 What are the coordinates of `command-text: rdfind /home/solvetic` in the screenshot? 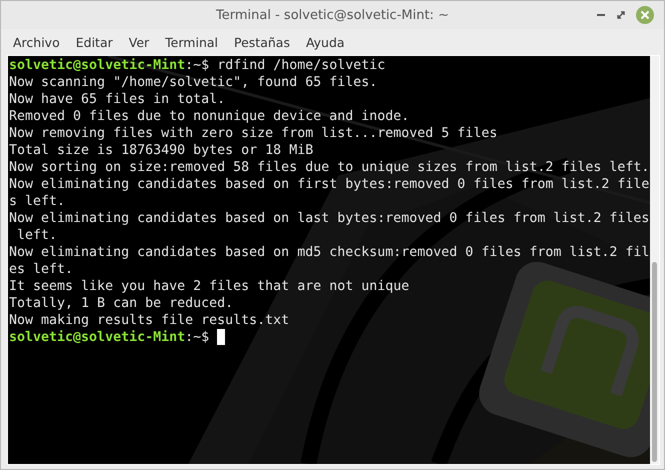 It's located at (301, 65).